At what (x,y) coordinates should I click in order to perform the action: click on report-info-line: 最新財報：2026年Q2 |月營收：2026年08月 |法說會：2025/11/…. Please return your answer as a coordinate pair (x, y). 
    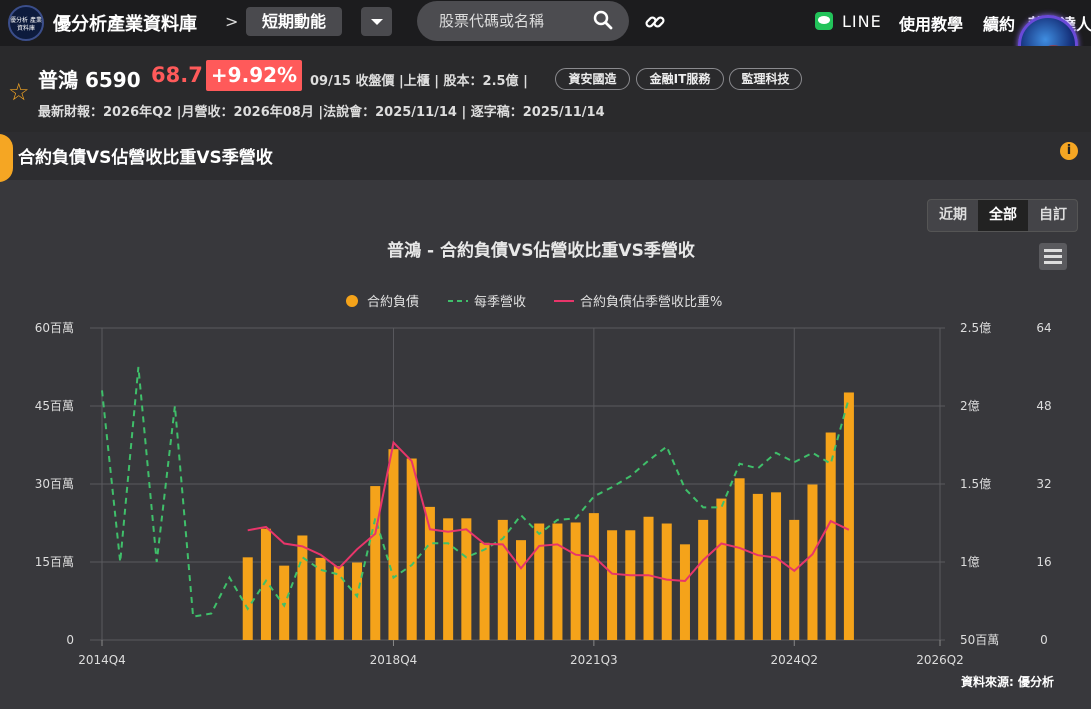
    Looking at the image, I should click on (321, 112).